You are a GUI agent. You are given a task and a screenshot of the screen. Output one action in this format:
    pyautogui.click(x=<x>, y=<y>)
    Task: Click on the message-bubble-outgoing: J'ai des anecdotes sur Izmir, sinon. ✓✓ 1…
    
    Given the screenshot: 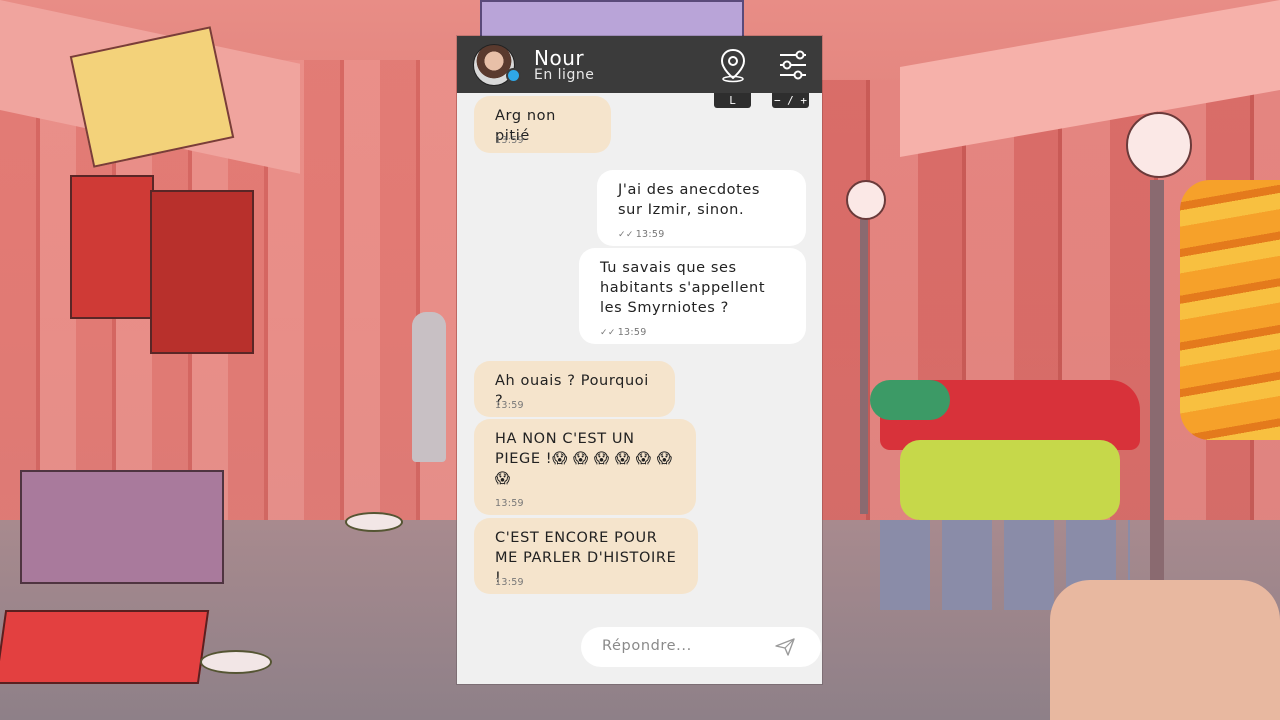 What is the action you would take?
    pyautogui.click(x=701, y=208)
    